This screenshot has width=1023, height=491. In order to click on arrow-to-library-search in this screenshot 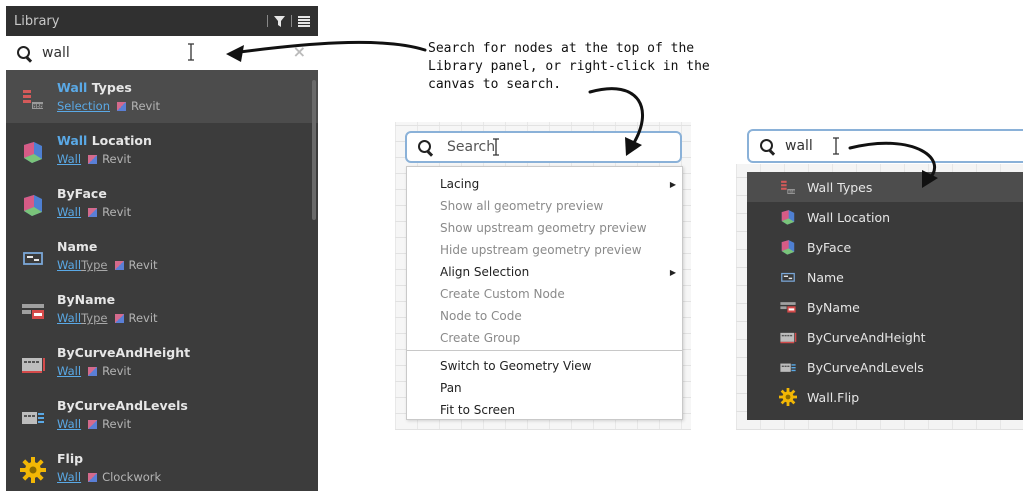, I will do `click(328, 47)`.